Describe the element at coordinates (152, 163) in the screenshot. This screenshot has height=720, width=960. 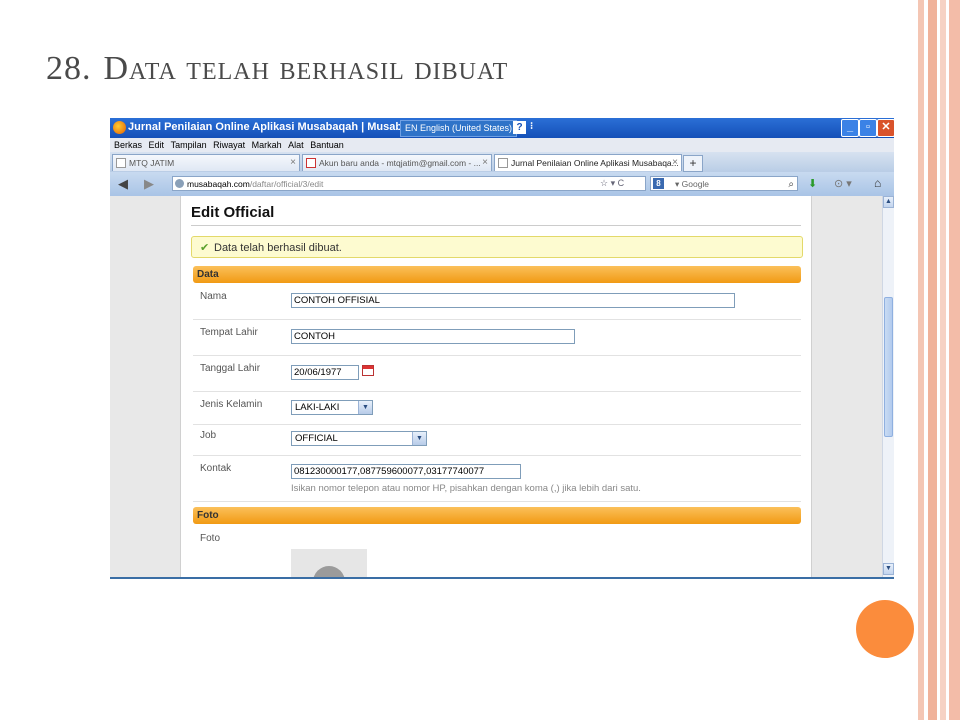
I see `tab-label: MTQ JATIM` at that location.